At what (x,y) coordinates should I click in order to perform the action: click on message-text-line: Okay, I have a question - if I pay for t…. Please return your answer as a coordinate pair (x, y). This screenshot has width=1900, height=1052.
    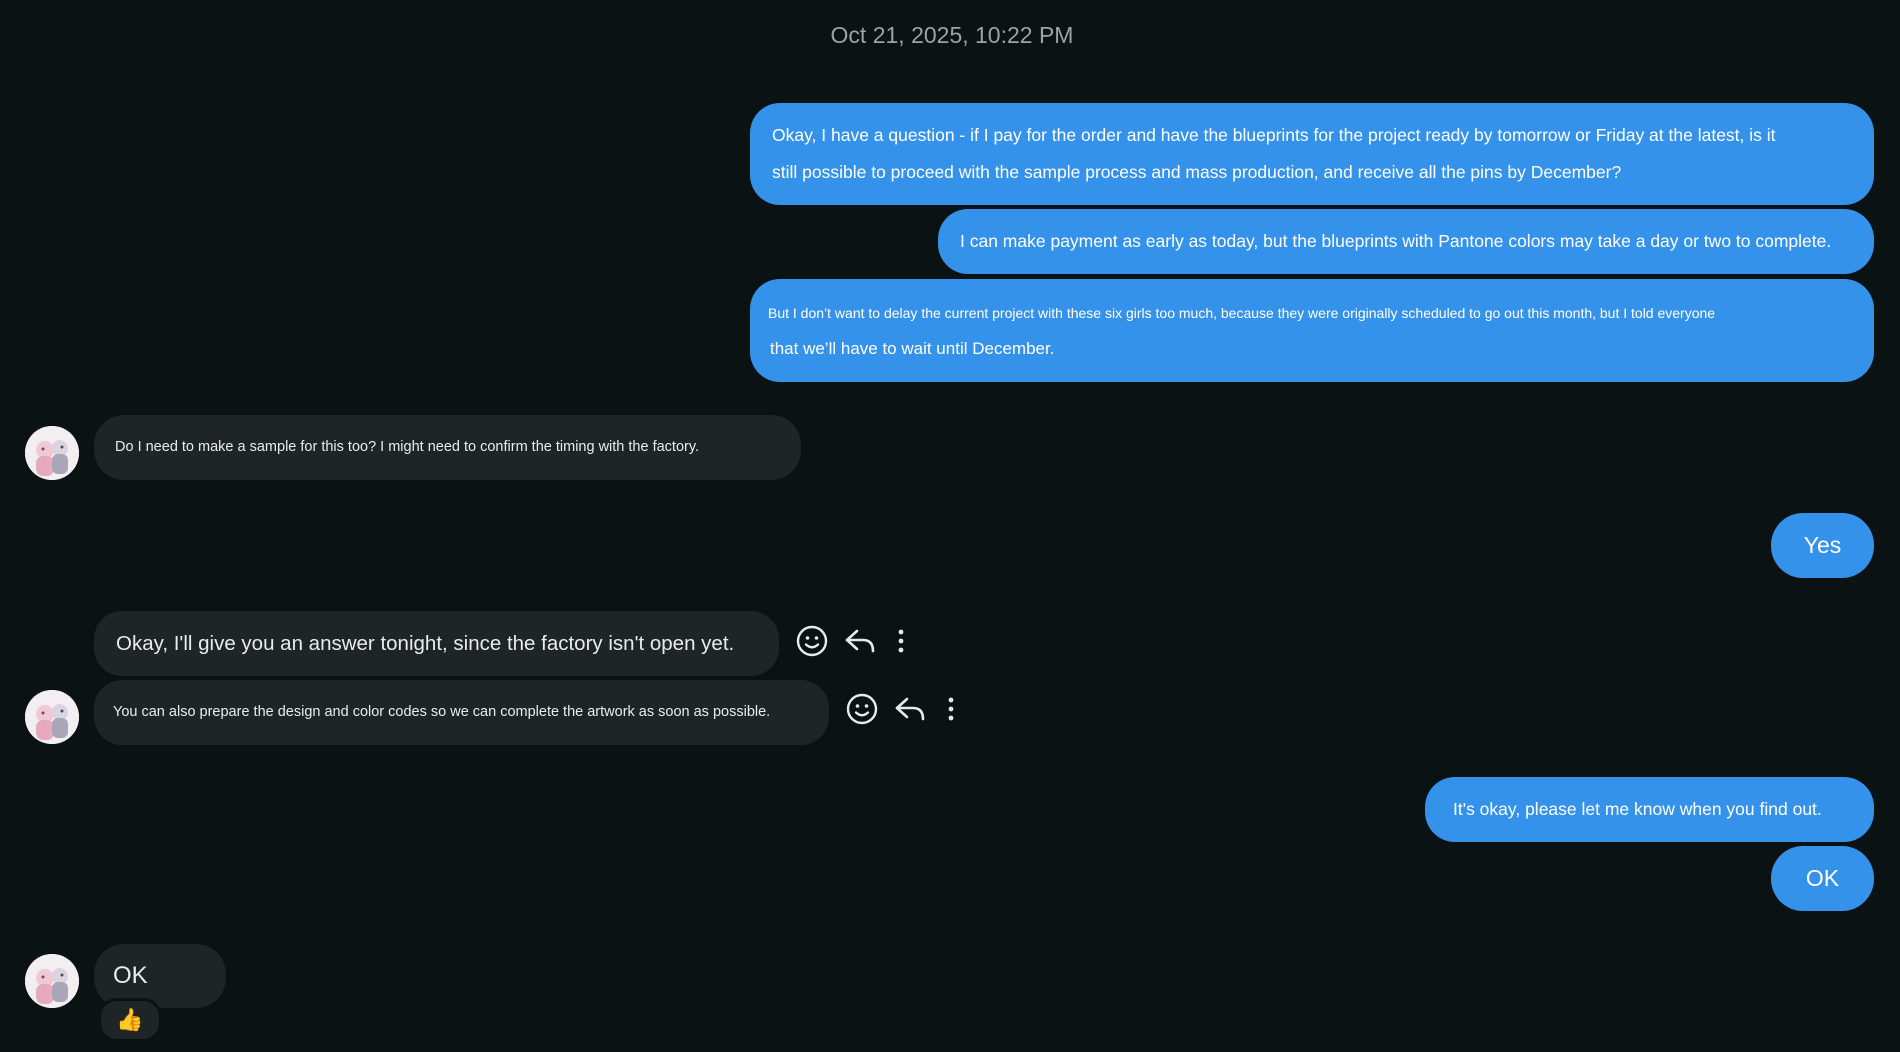
    Looking at the image, I should click on (1274, 135).